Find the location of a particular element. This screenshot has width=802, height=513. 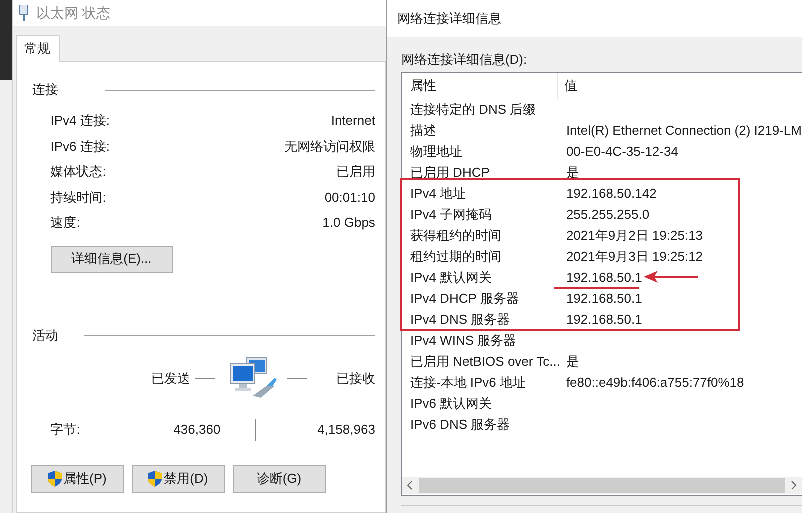

field-value: 00:01:10 is located at coordinates (350, 197).